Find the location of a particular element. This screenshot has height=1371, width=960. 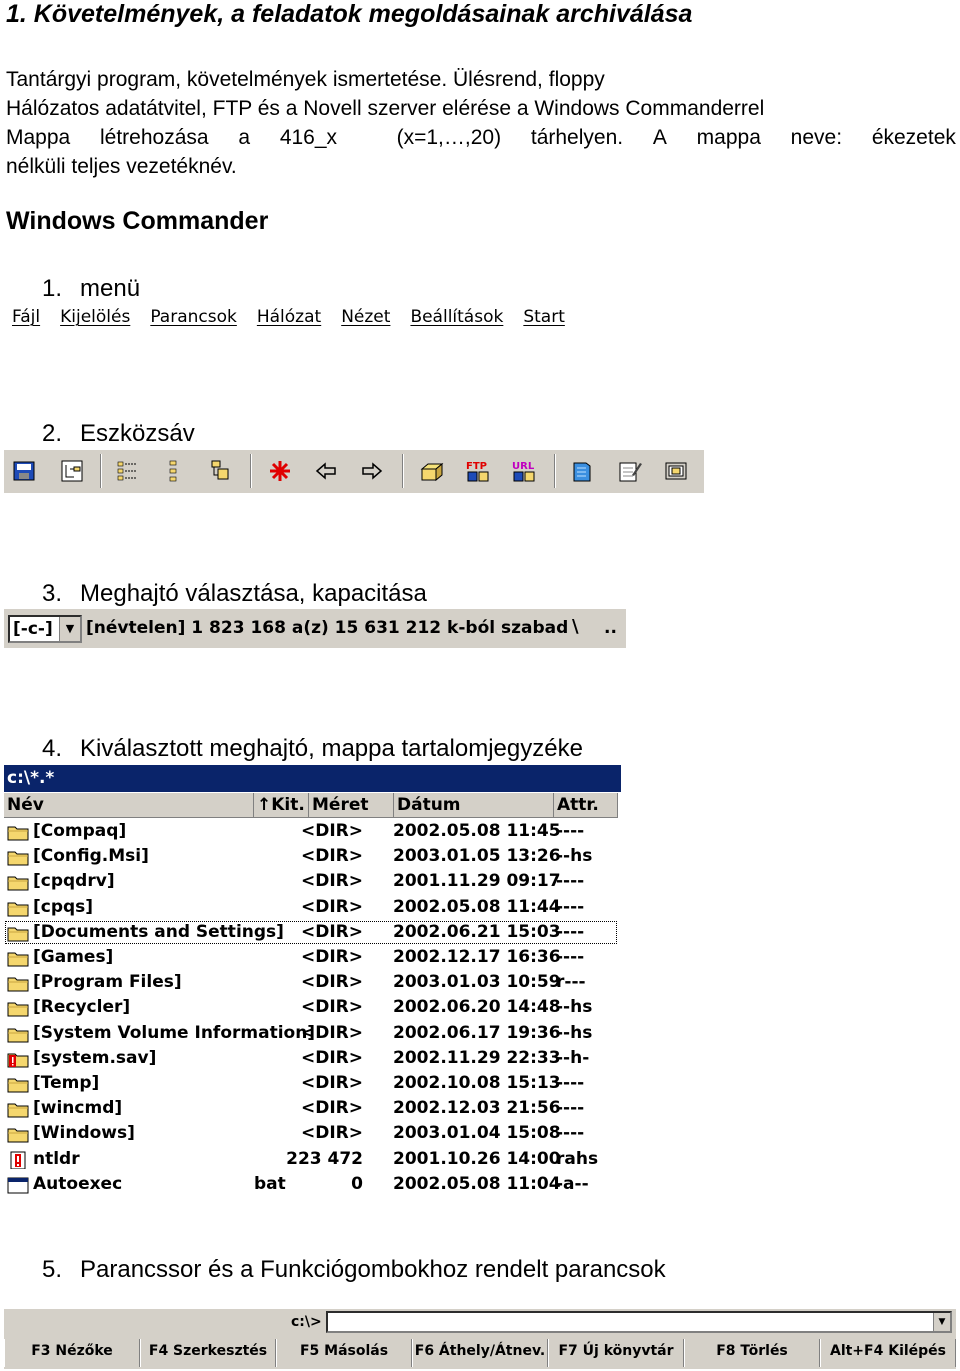

tree-icon is located at coordinates (72, 471).